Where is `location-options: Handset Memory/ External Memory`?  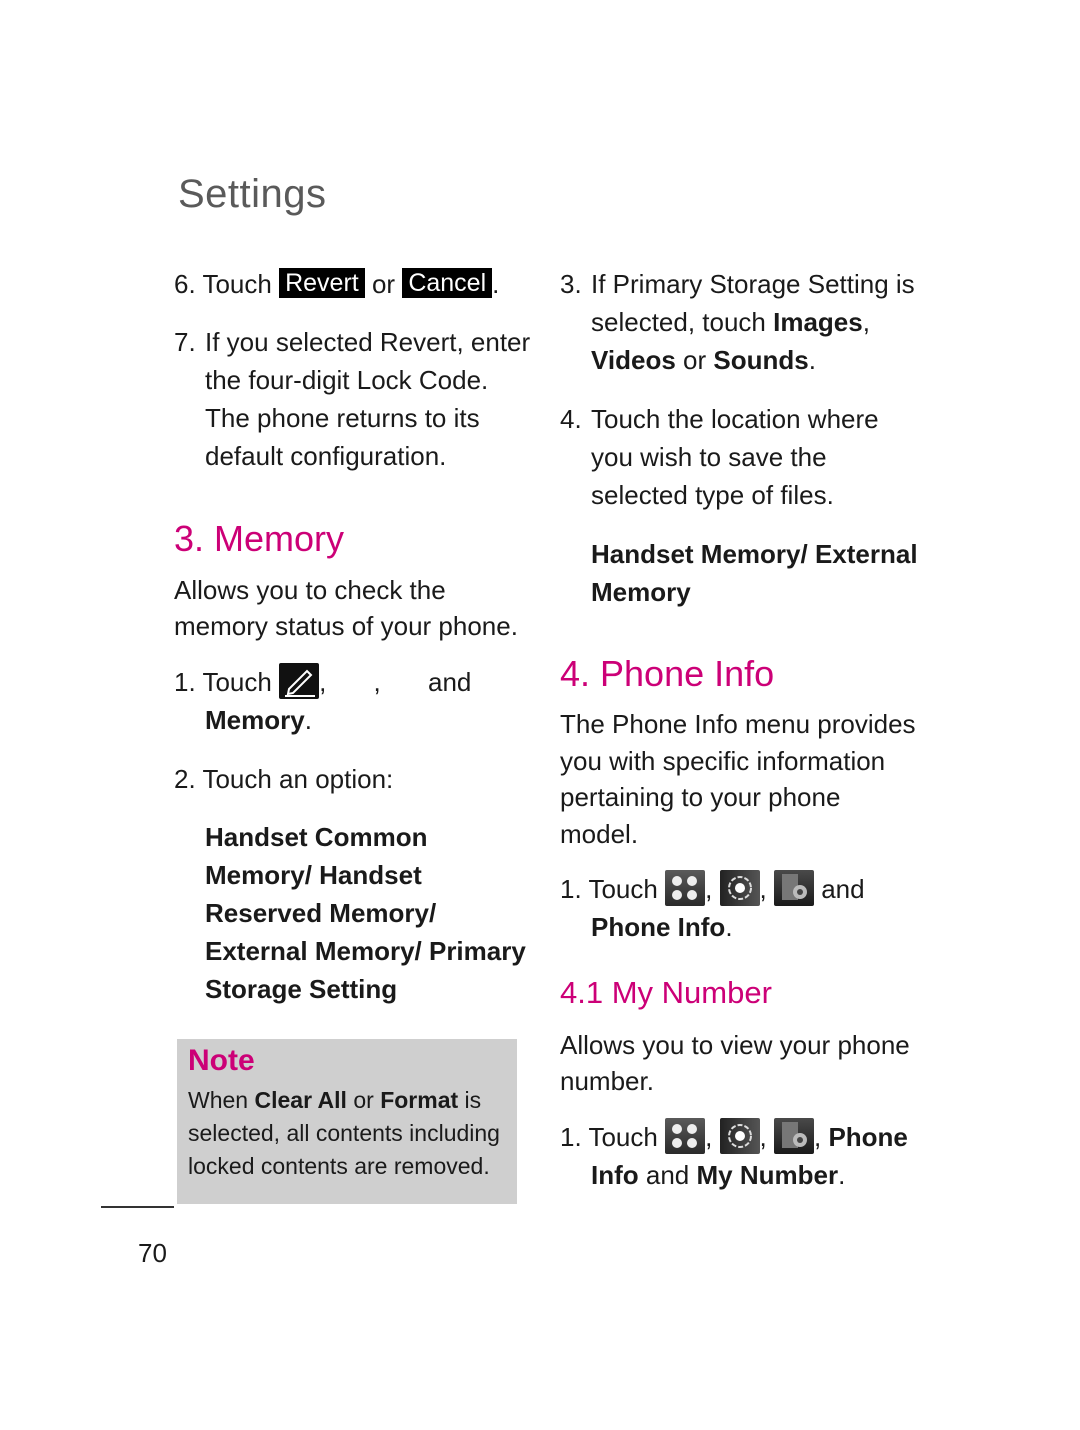
location-options: Handset Memory/ External Memory is located at coordinates (754, 573).